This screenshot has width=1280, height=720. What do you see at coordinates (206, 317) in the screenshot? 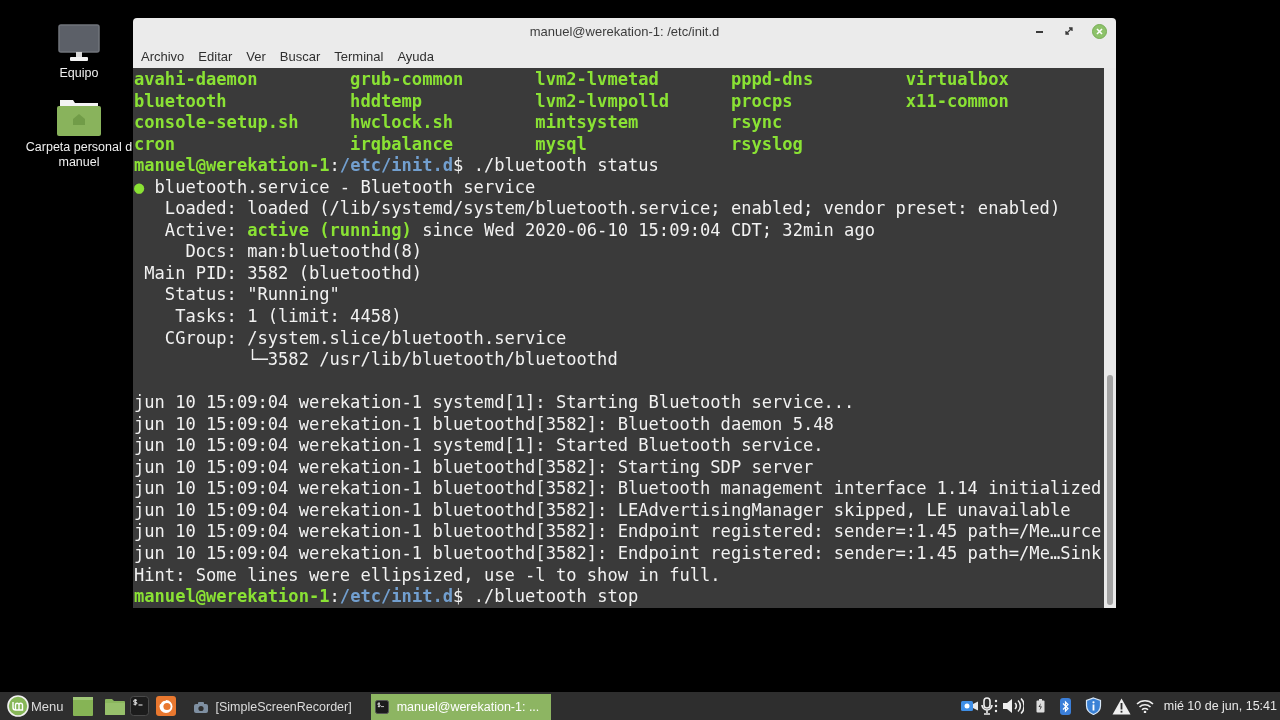
I see `property-label: Tasks:` at bounding box center [206, 317].